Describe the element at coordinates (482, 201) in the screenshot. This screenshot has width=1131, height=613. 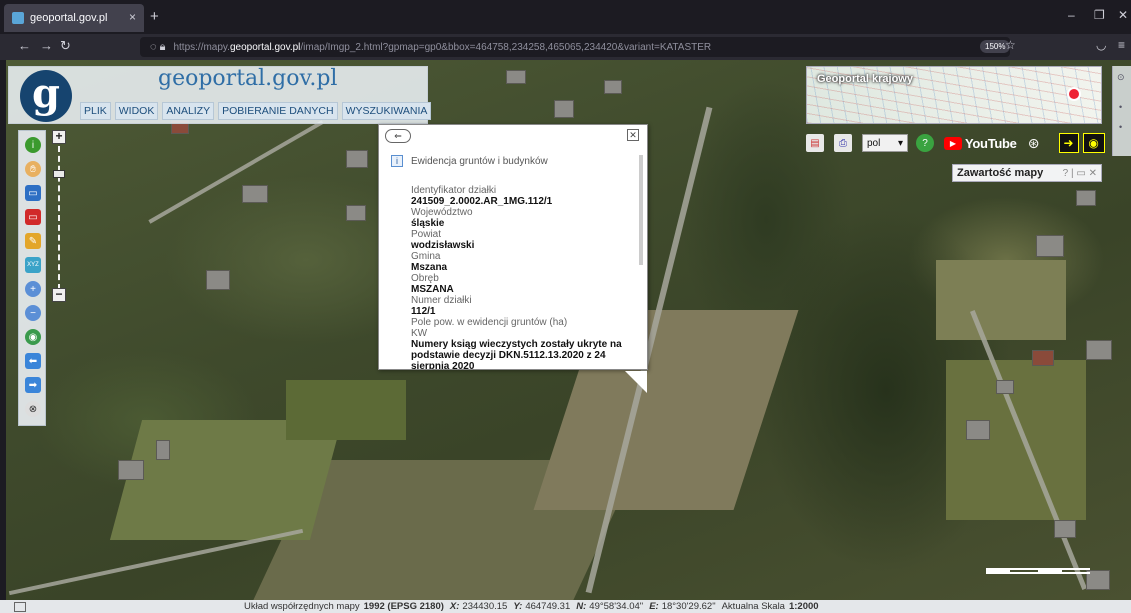
I see `field-value: 241509_2.0002.AR_1MG.112/1` at that location.